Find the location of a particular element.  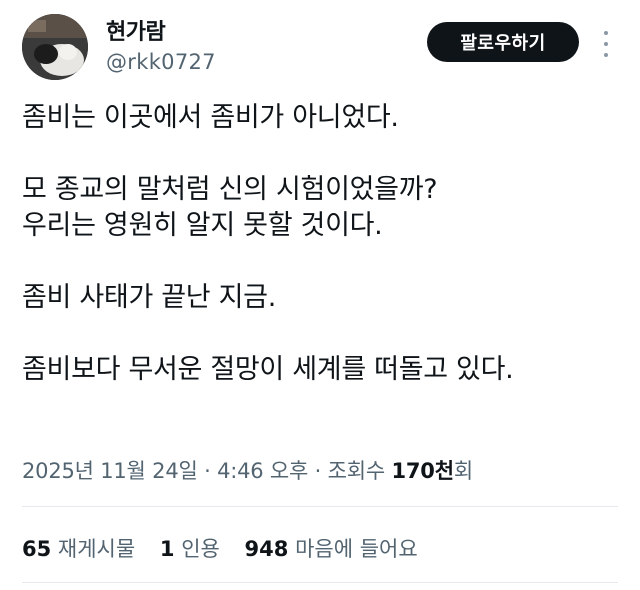

reposts-count: 65 is located at coordinates (37, 549).